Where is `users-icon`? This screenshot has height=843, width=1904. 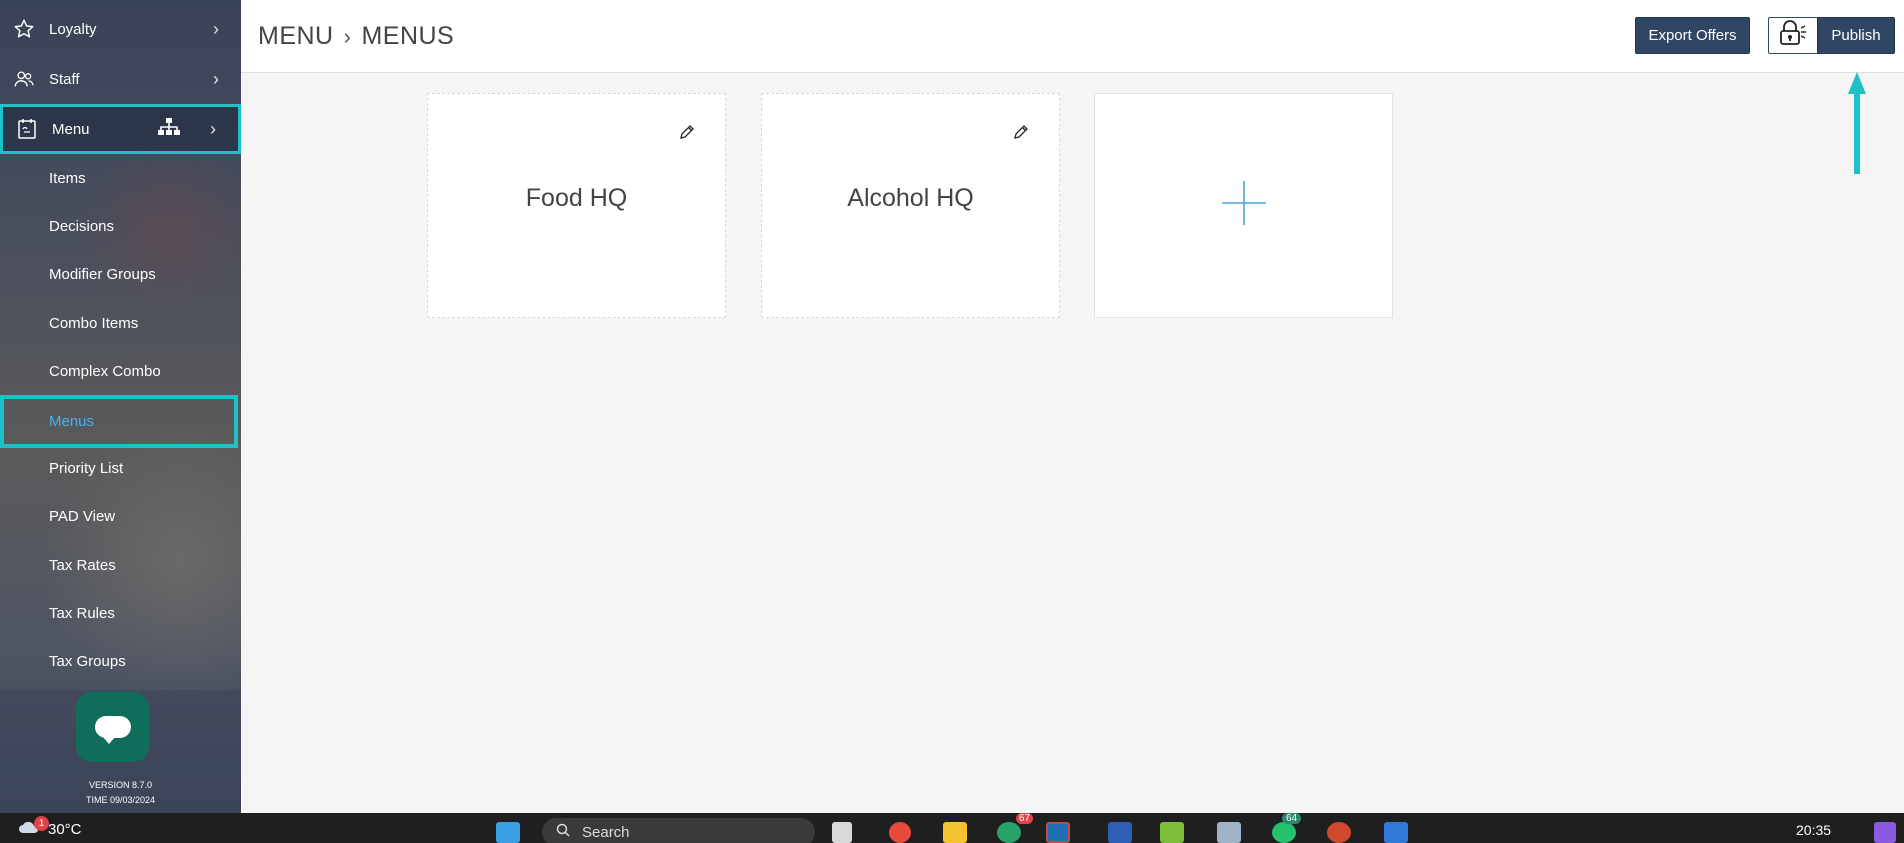 users-icon is located at coordinates (24, 79).